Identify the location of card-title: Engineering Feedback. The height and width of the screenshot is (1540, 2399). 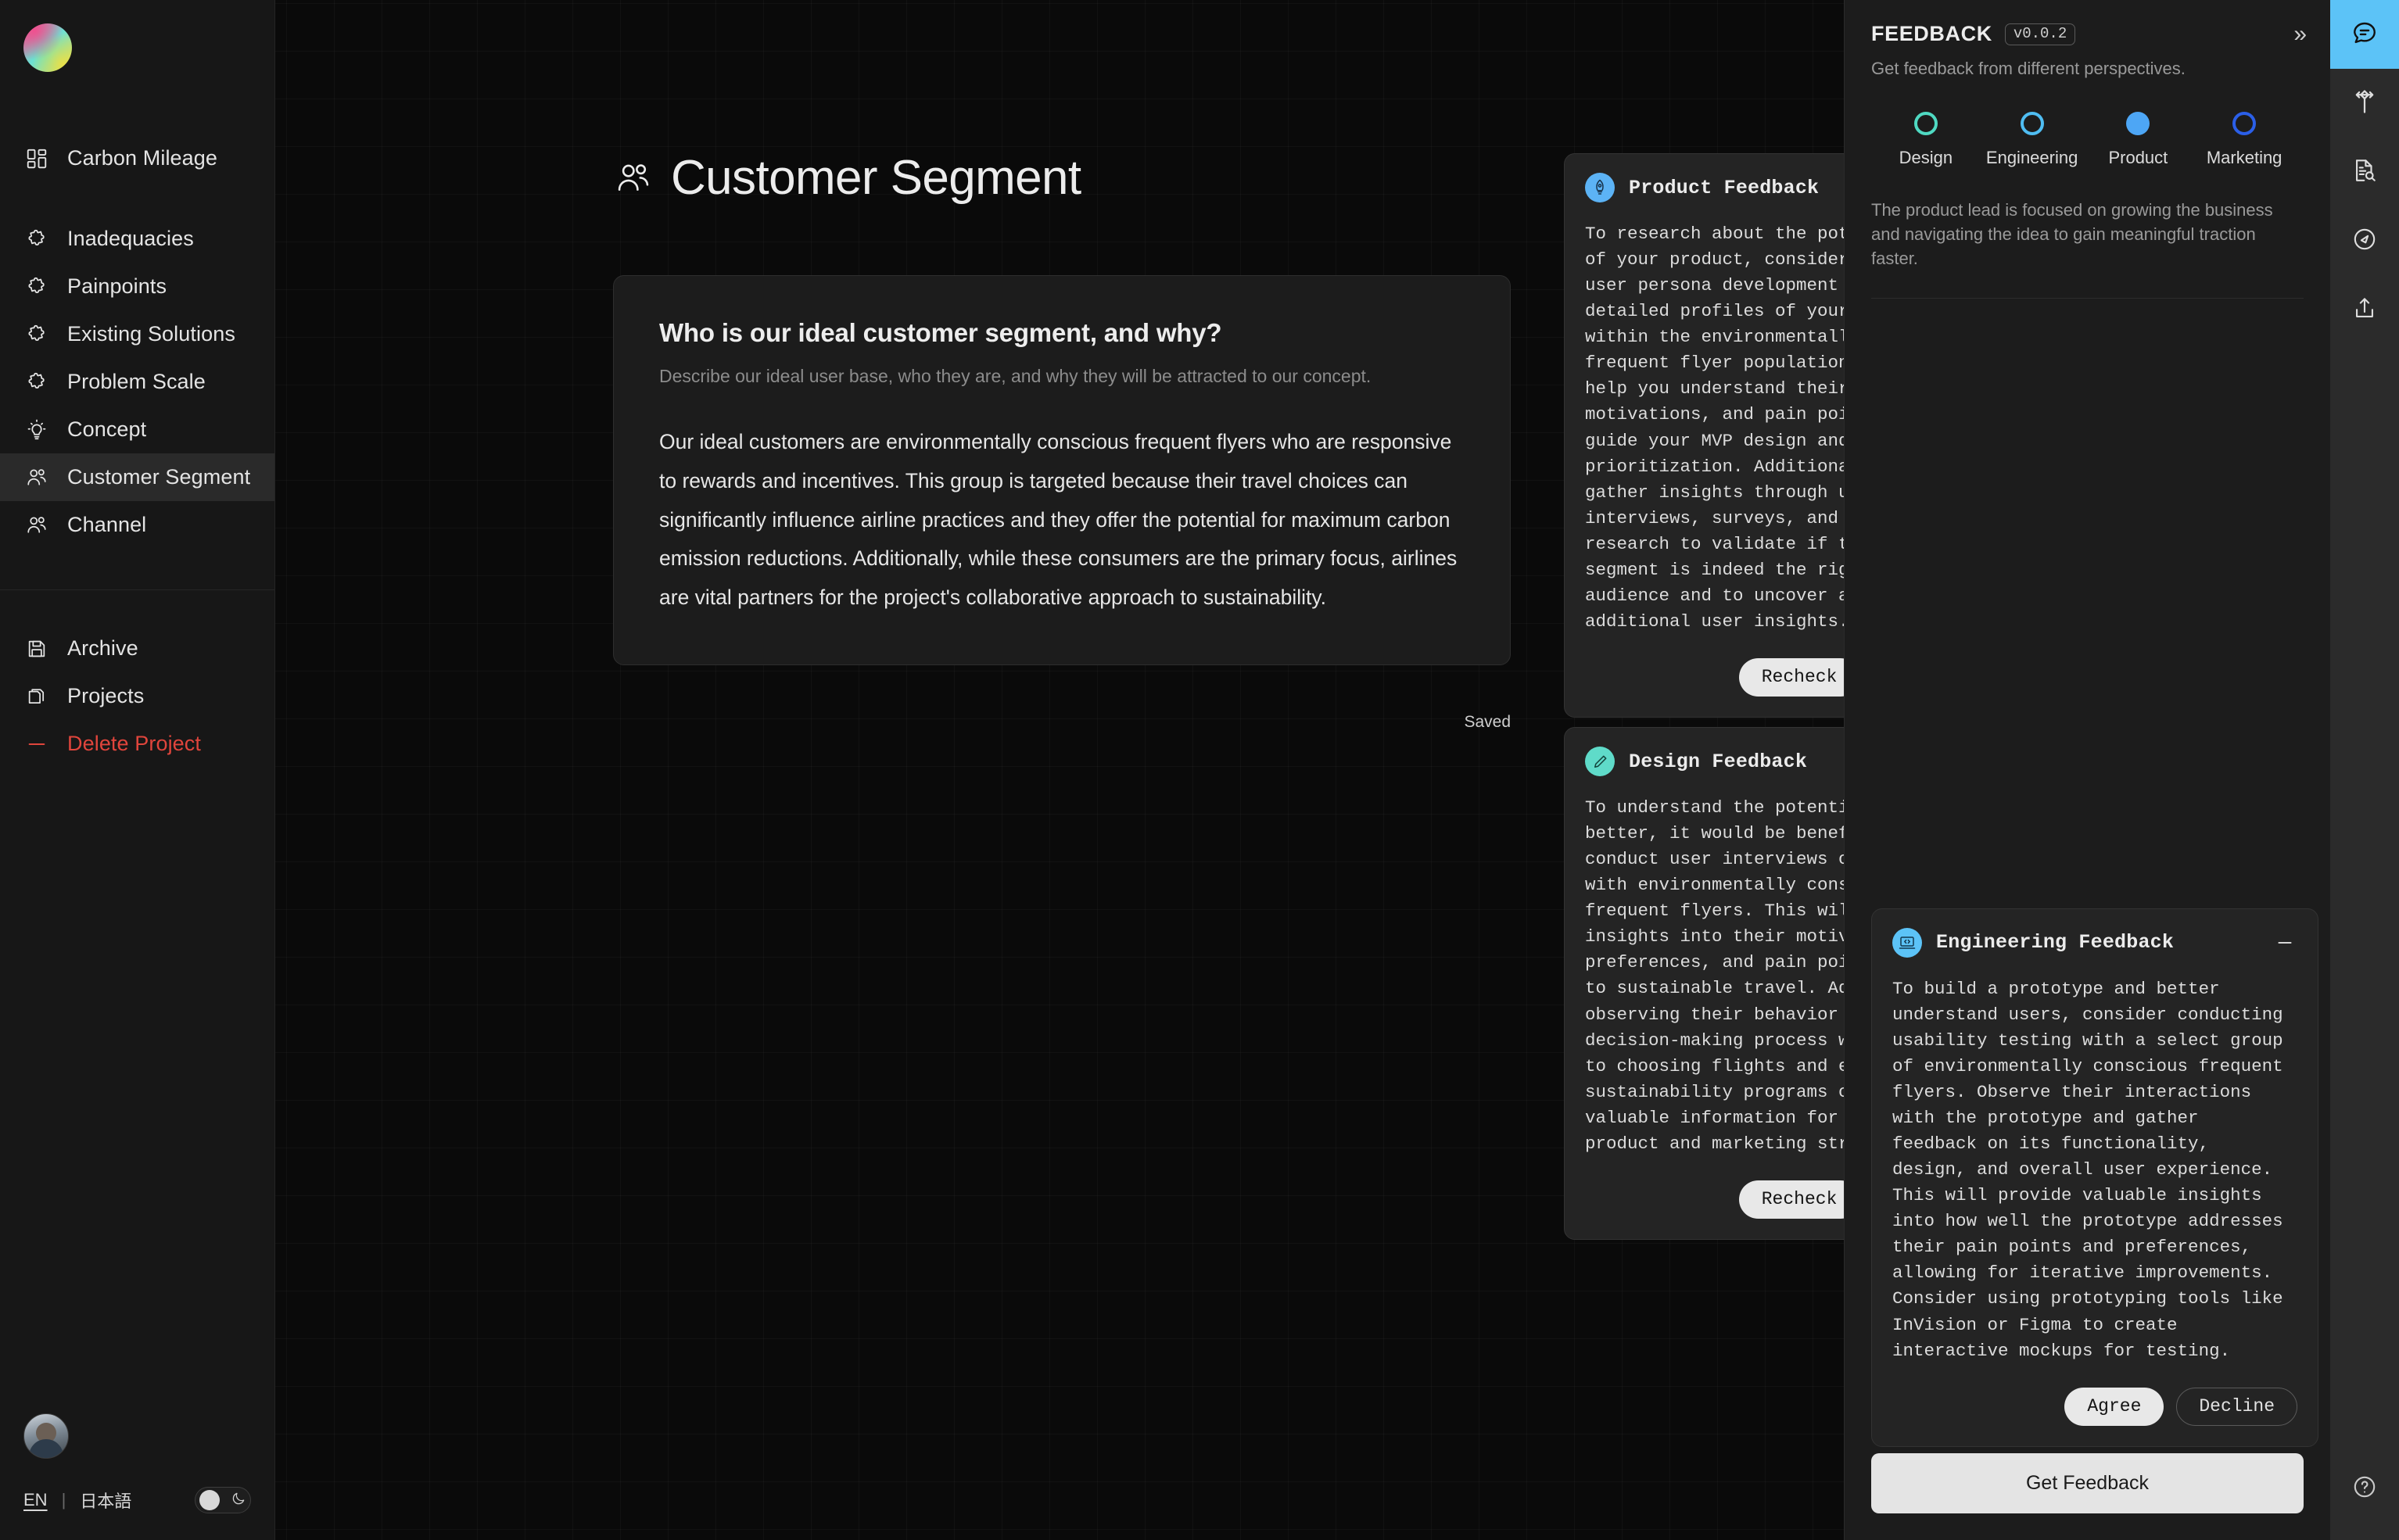
(2055, 942).